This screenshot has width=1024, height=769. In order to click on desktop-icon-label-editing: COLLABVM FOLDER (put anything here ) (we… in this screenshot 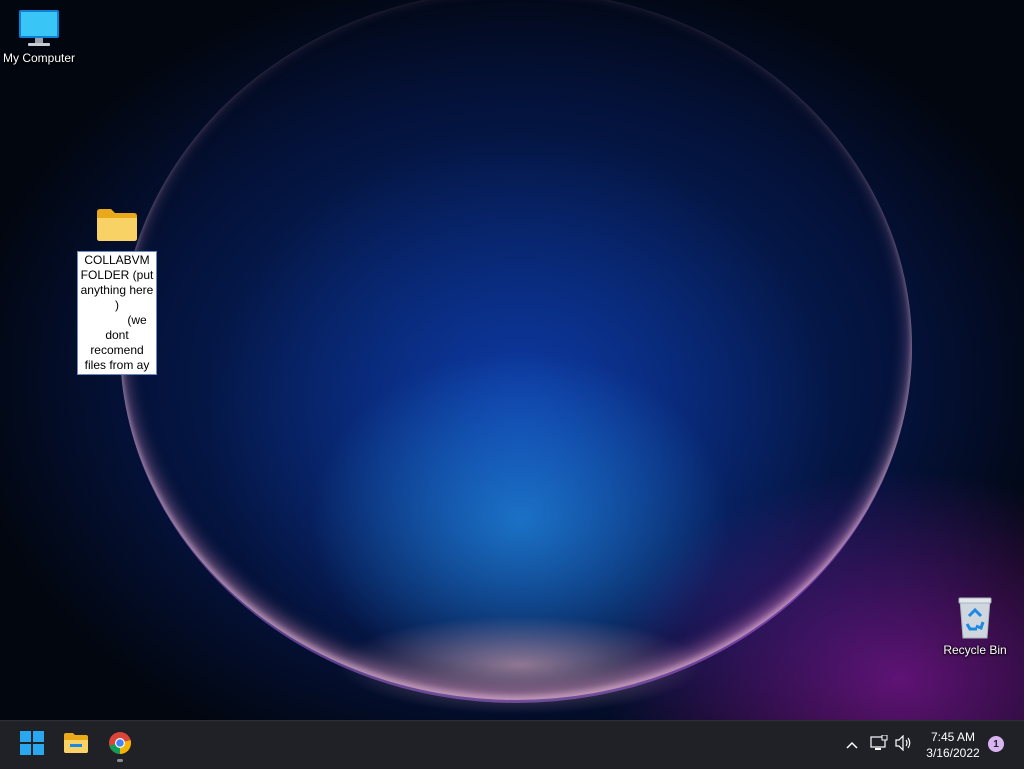, I will do `click(117, 313)`.